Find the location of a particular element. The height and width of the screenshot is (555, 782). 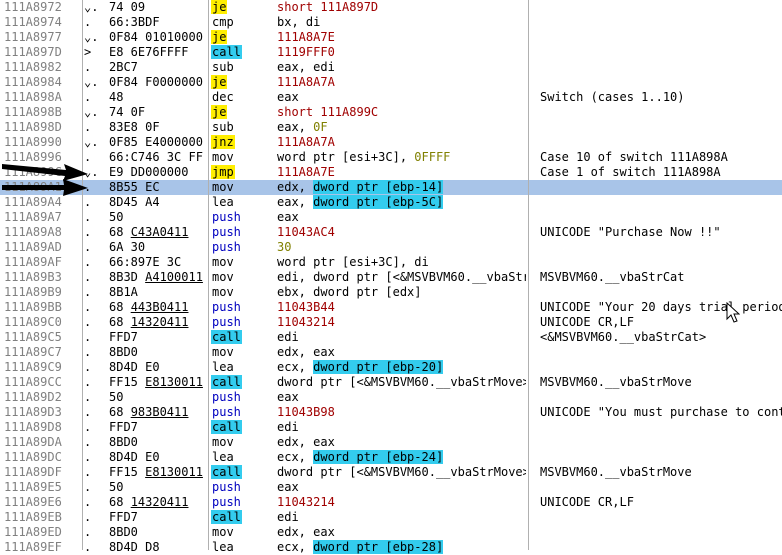

mnemonic-cell: lea is located at coordinates (242, 367).